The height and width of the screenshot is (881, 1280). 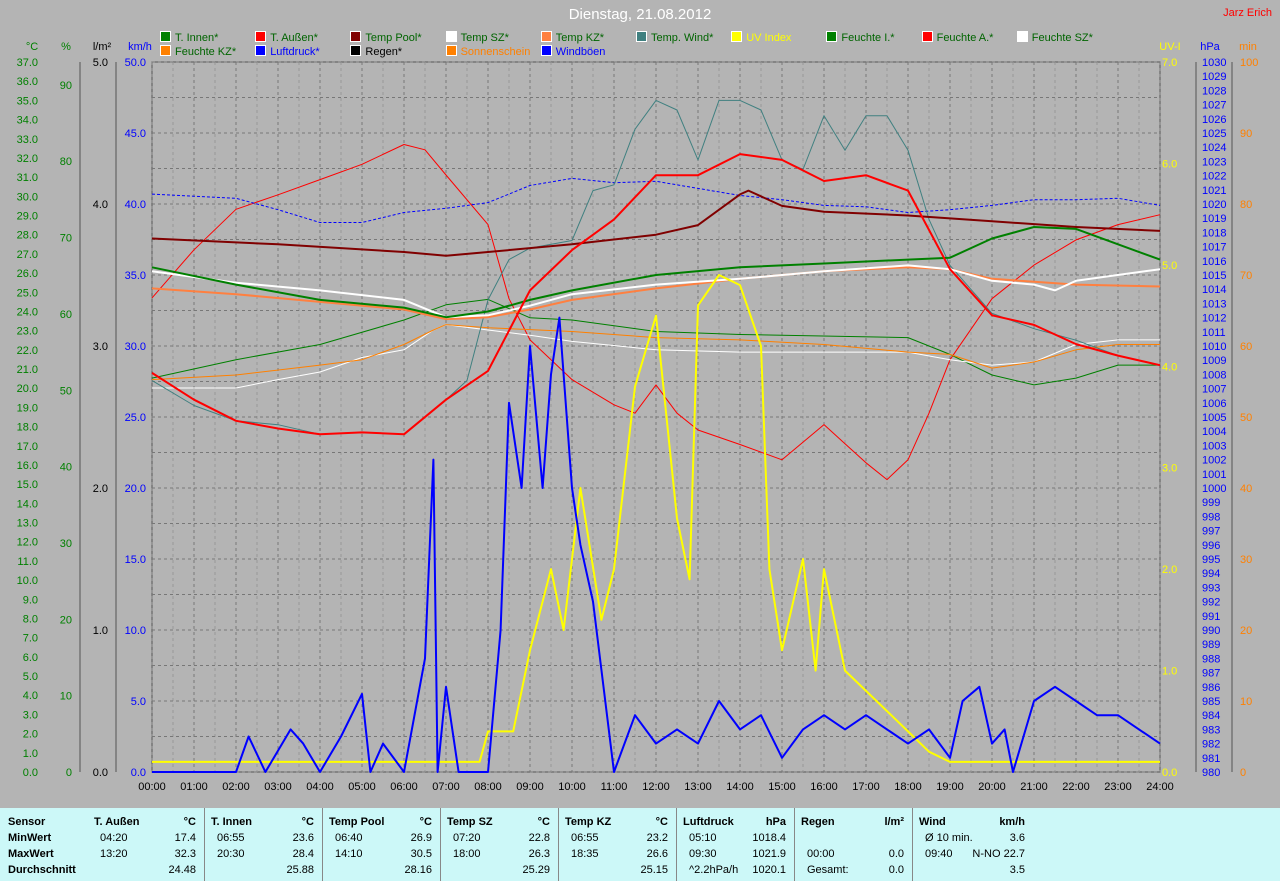 I want to click on table-column: Regen l/m² 00:00 0.0 Gesamt: 0.0, so click(x=854, y=844).